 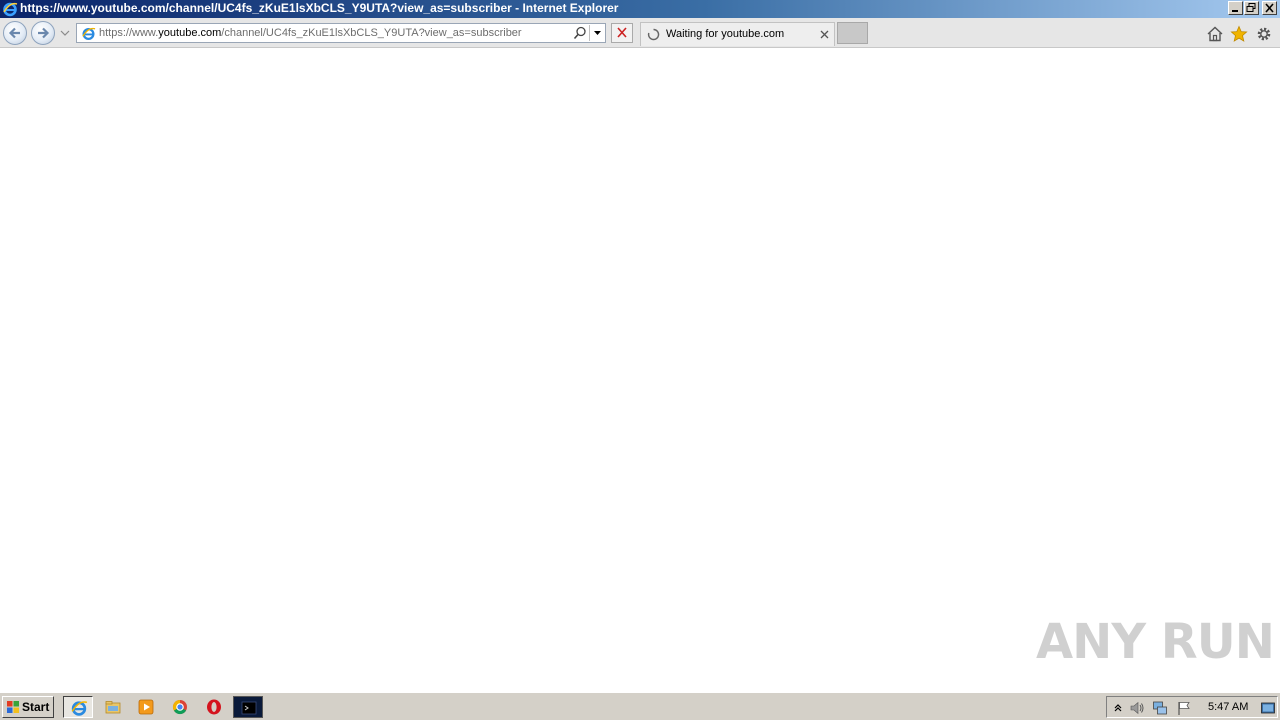 I want to click on tab-close-icon, so click(x=824, y=34).